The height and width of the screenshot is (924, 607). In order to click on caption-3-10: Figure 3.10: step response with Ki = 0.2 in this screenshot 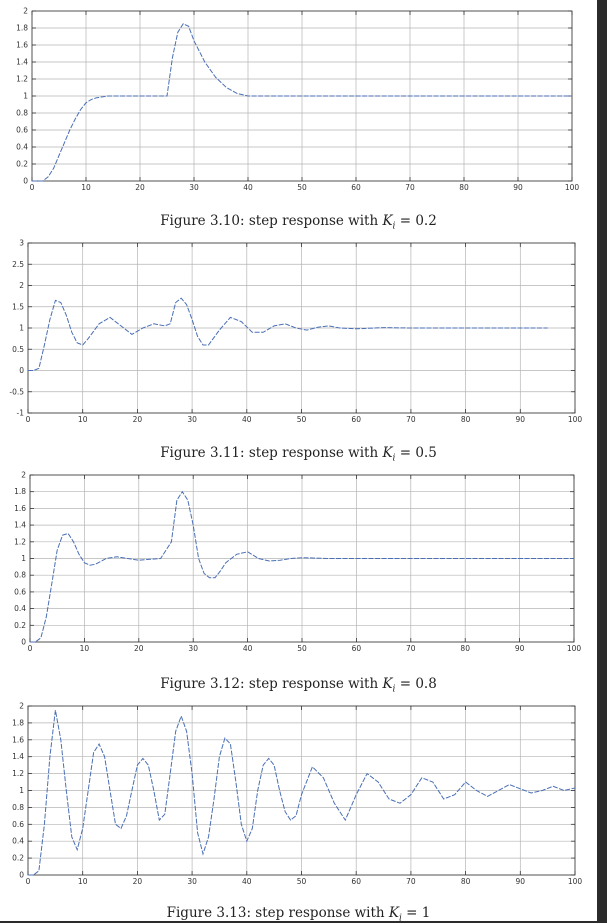, I will do `click(298, 222)`.